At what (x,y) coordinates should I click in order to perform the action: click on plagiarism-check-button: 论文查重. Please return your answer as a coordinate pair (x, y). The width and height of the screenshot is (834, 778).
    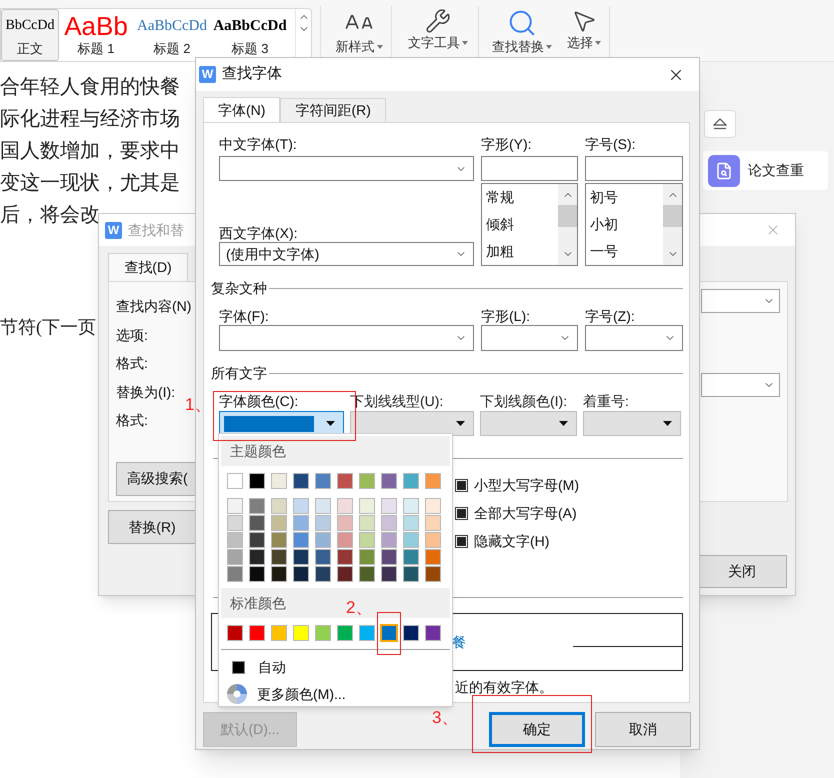
    Looking at the image, I should click on (765, 170).